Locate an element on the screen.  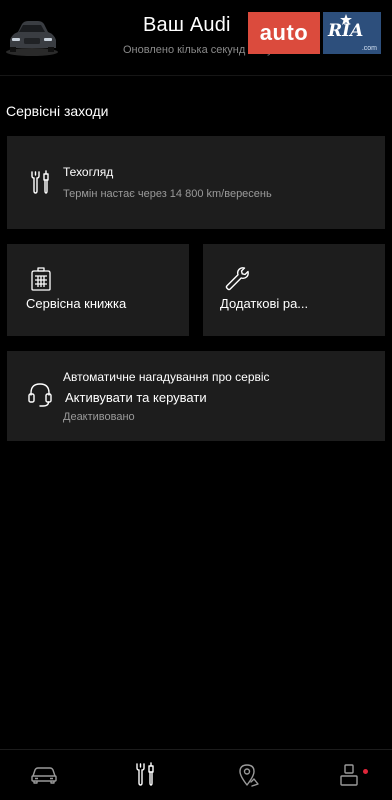
nav-car is located at coordinates (44, 775).